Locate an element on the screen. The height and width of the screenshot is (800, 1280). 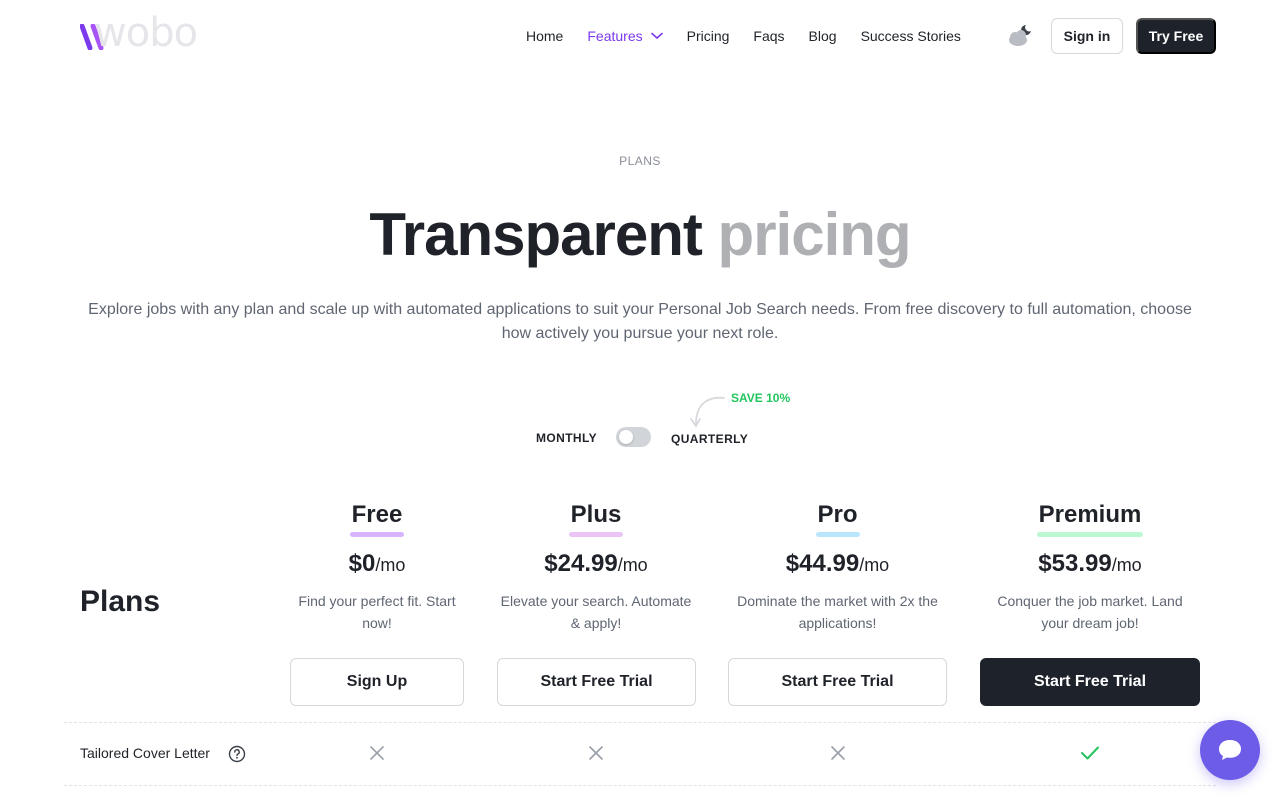
nav-success-stories: Success Stories is located at coordinates (911, 36).